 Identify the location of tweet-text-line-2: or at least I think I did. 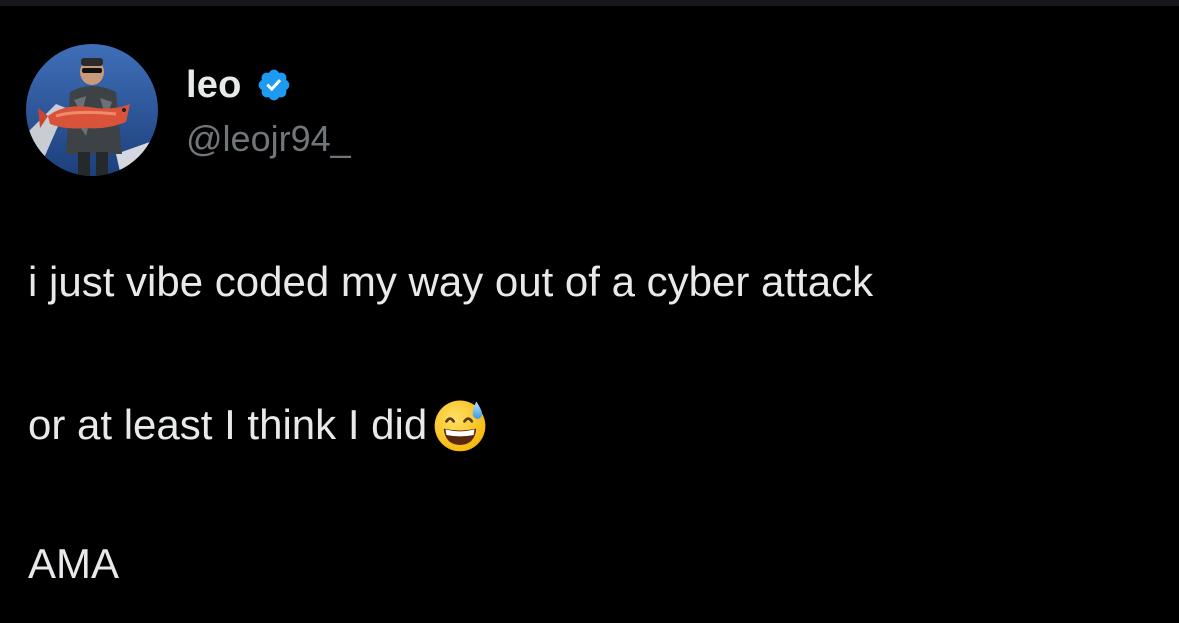
(228, 424).